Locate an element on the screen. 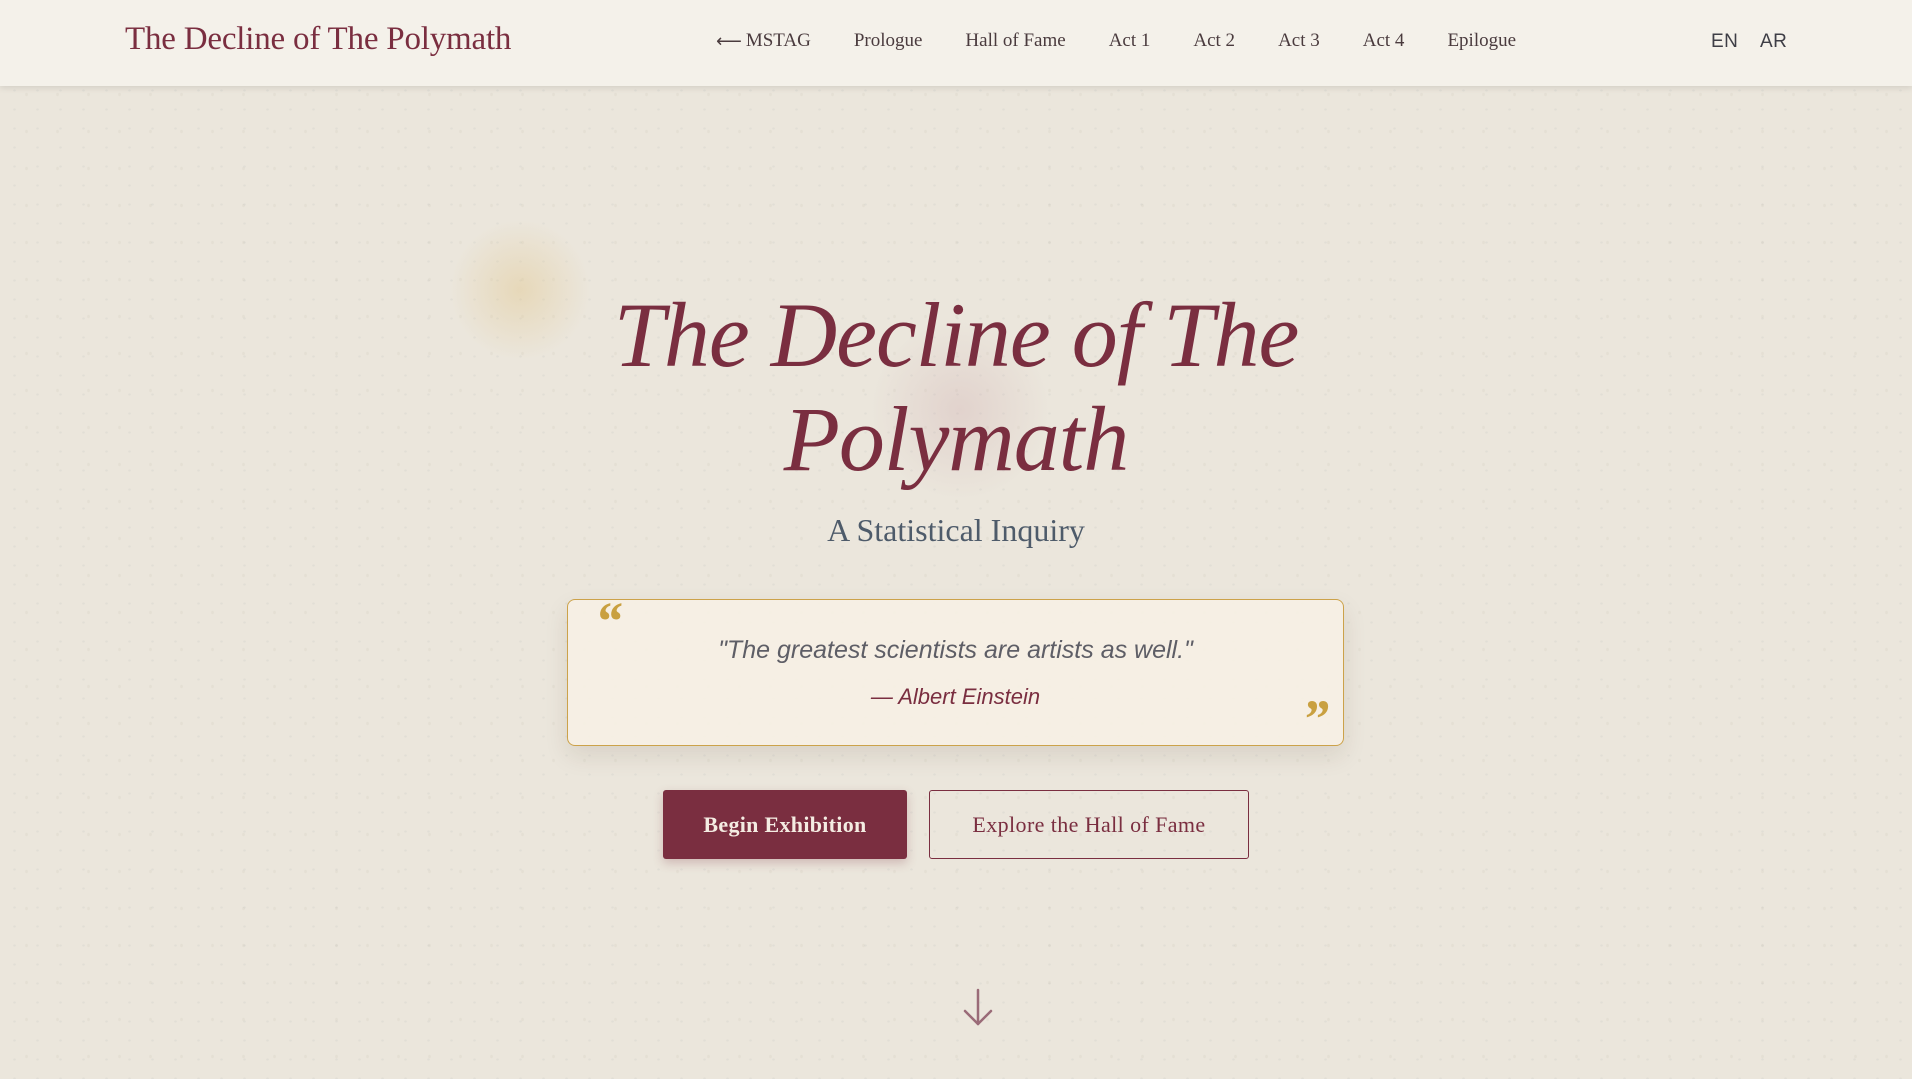 The height and width of the screenshot is (1079, 1912). begin-exhibition-button: Begin Exhibition is located at coordinates (785, 824).